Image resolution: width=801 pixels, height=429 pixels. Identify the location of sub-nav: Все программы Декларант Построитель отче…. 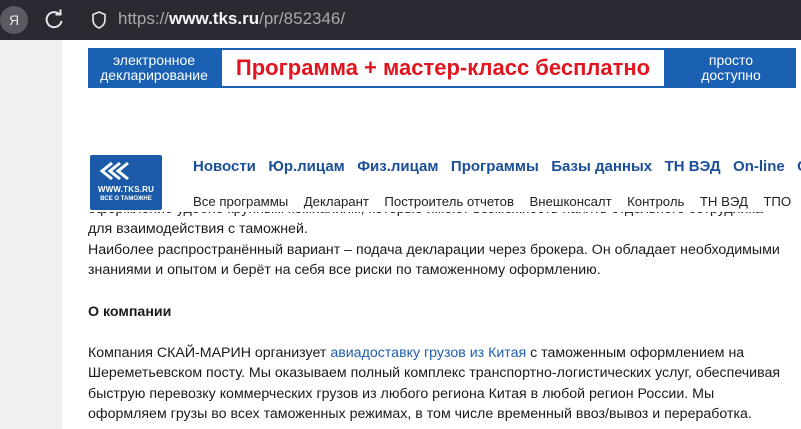
(497, 202).